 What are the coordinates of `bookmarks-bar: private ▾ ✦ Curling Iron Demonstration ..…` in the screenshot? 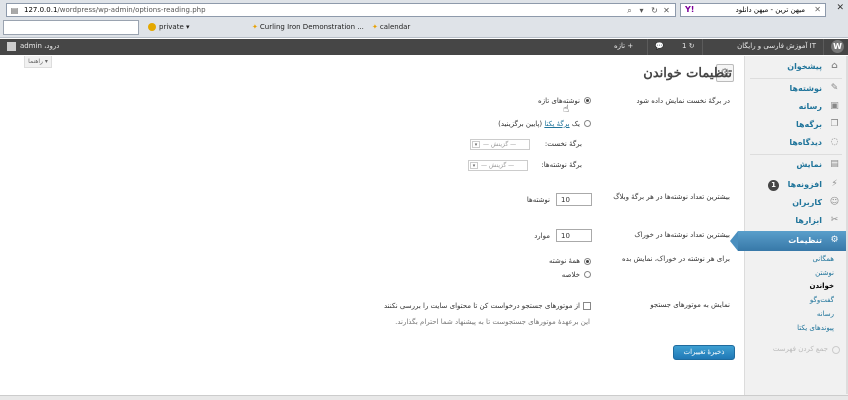 It's located at (424, 28).